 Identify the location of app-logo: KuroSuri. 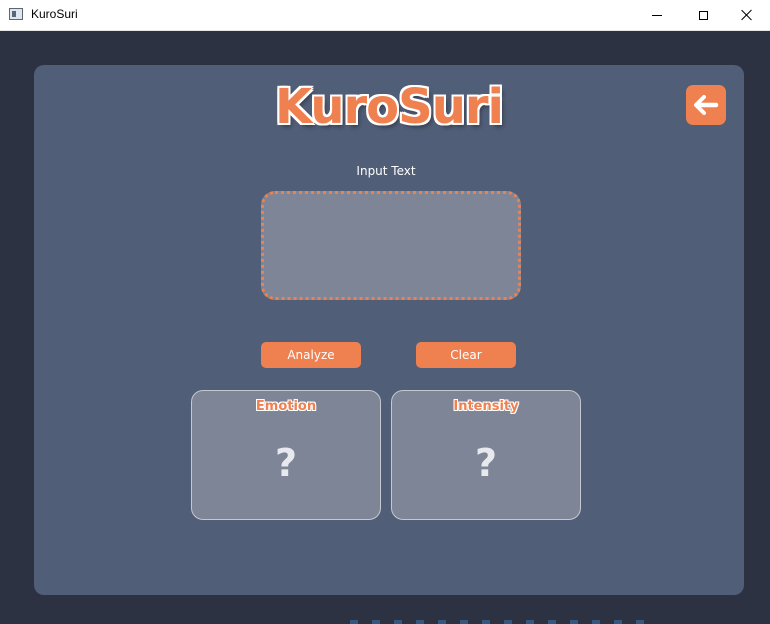
(389, 107).